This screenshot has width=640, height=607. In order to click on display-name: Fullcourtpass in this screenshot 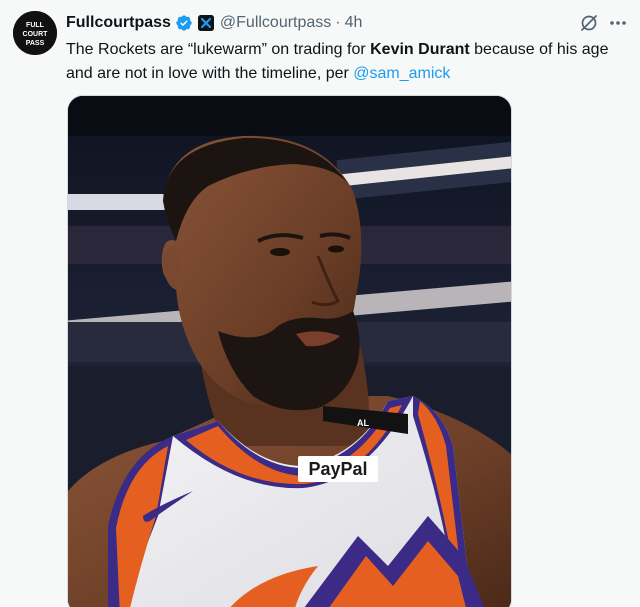, I will do `click(118, 23)`.